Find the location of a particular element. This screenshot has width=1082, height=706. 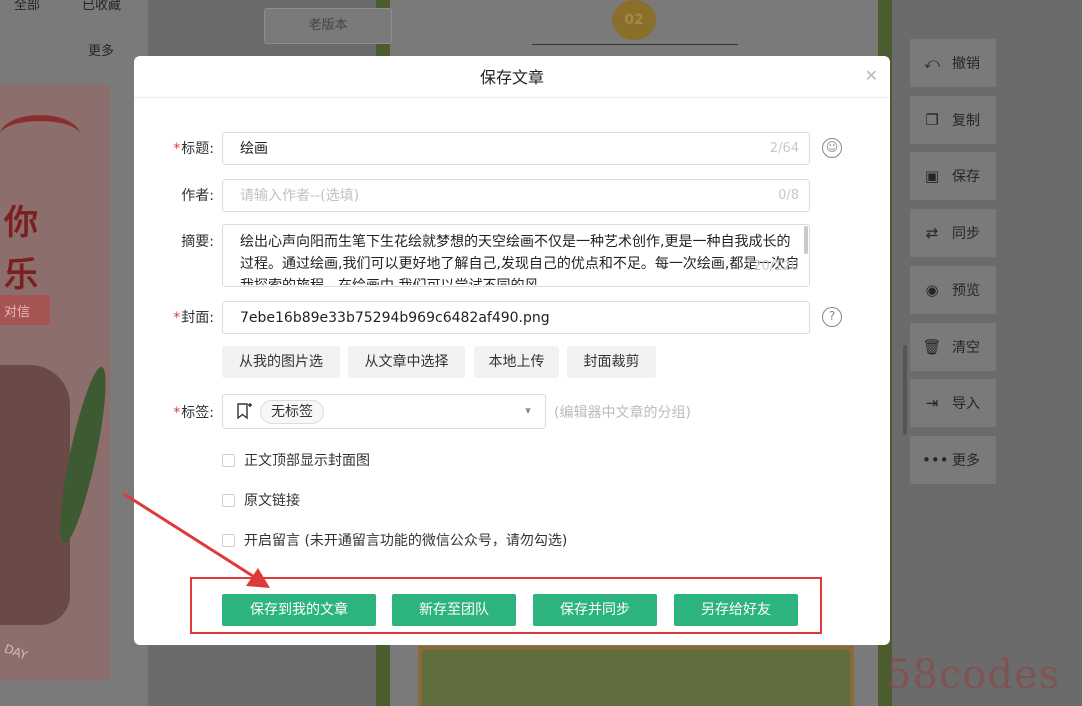

toolbar-more-label: 更多 is located at coordinates (966, 461).